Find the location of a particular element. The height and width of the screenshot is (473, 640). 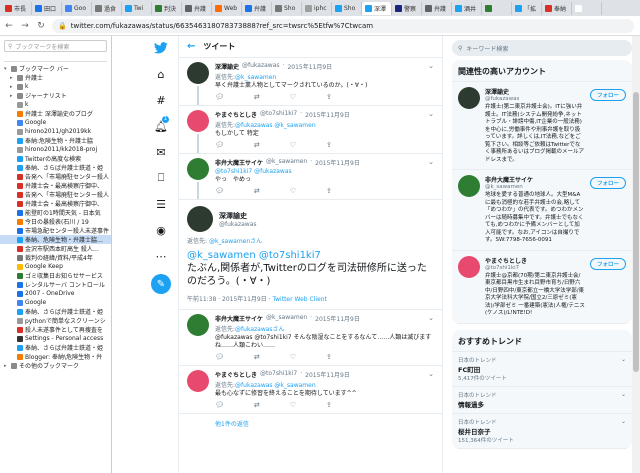

bookmark-item: ゴミ収集日お知らせサービス is located at coordinates (55, 275).